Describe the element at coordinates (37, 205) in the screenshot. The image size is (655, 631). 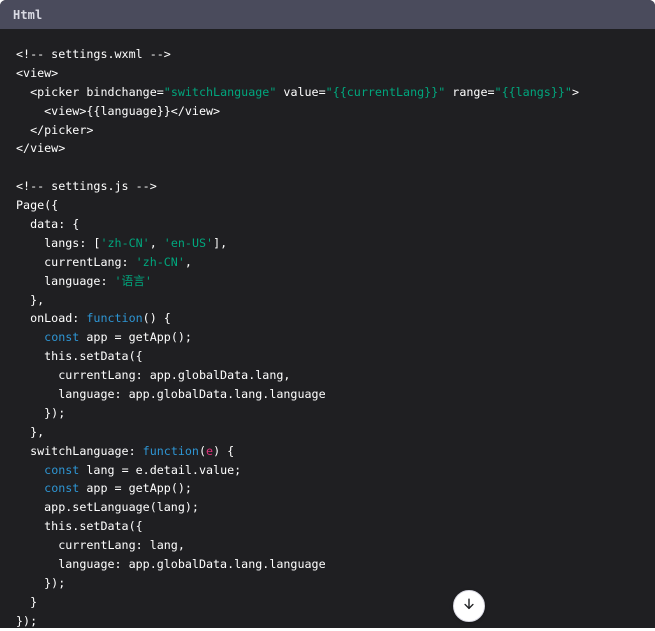
I see `code-token-plain: Page({` at that location.